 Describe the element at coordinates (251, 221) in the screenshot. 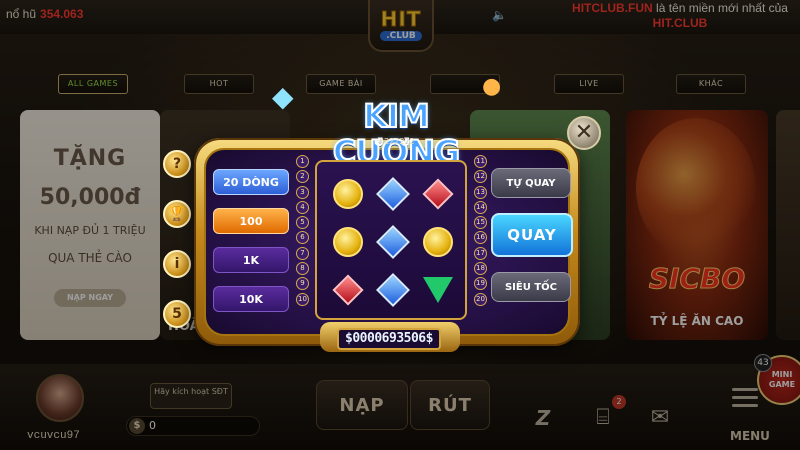

I see `bet-100-button: 100` at that location.